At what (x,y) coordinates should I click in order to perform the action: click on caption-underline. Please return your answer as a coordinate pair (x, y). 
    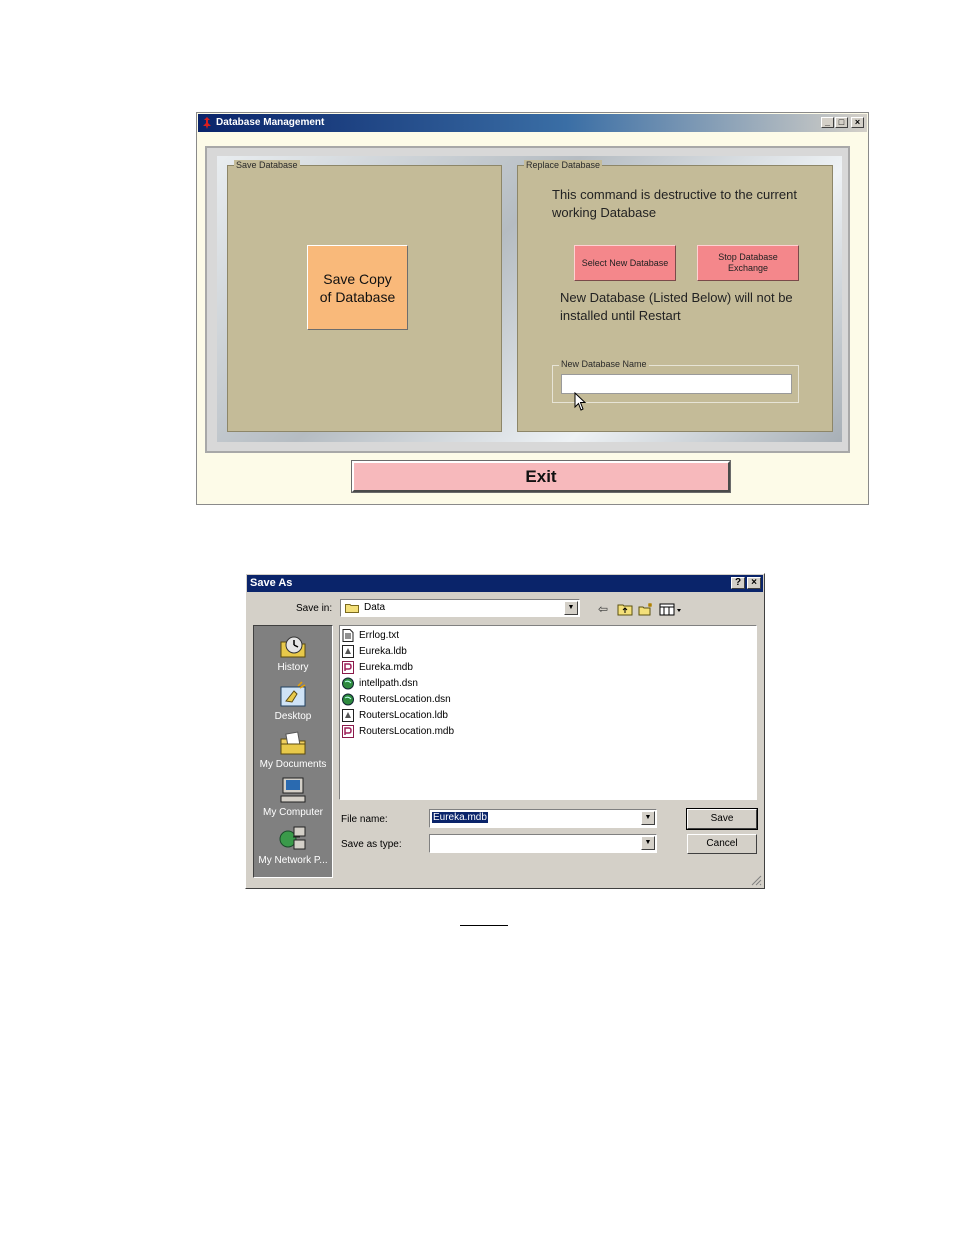
    Looking at the image, I should click on (484, 925).